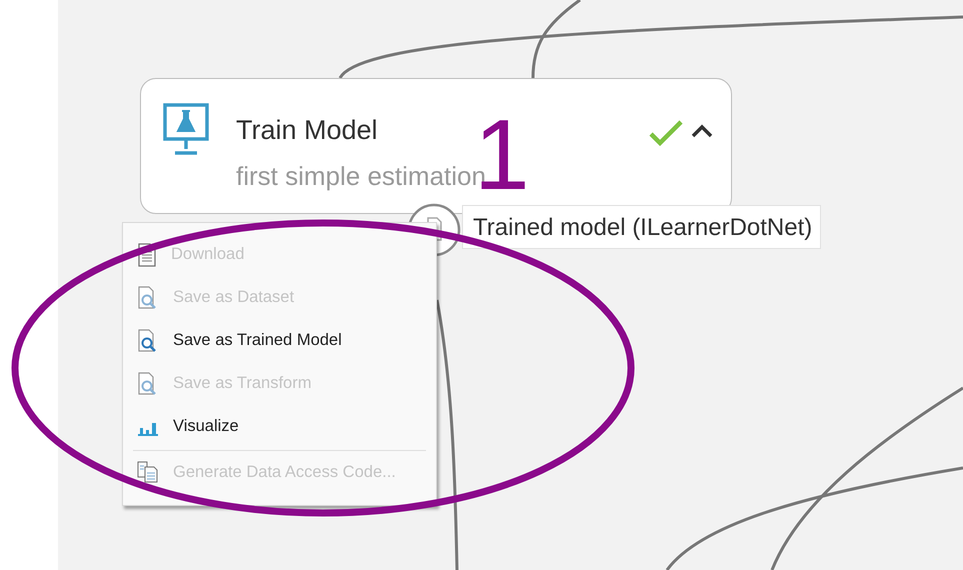 The width and height of the screenshot is (963, 570). I want to click on menu-item: Visualize, so click(279, 426).